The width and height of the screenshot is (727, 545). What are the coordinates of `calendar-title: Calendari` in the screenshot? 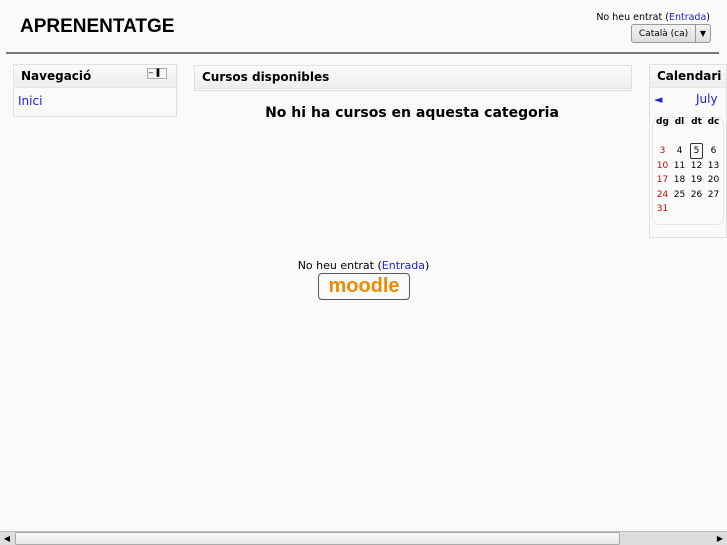 It's located at (688, 76).